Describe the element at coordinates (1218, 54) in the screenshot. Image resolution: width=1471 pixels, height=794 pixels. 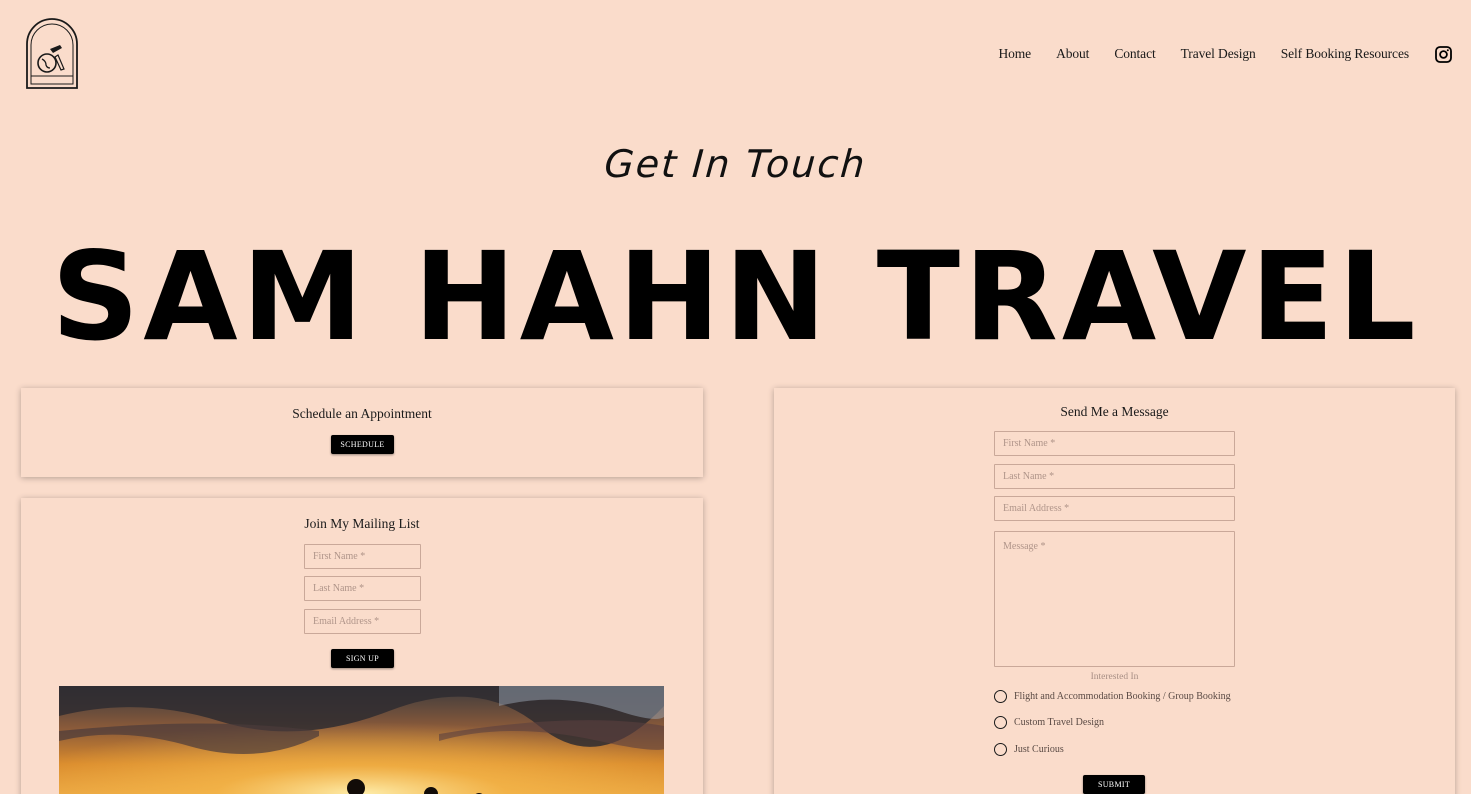
I see `nav-travel-design: Travel Design` at that location.